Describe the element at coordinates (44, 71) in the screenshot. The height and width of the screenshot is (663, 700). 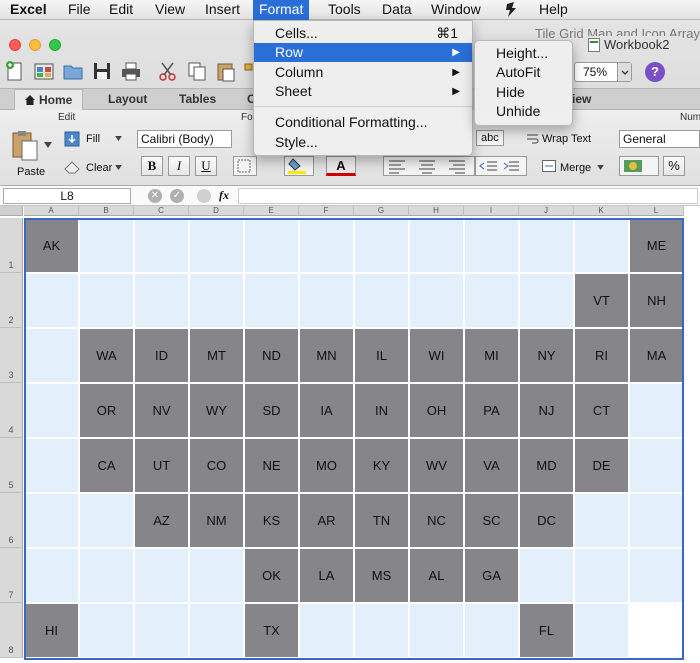
I see `templates-icon` at that location.